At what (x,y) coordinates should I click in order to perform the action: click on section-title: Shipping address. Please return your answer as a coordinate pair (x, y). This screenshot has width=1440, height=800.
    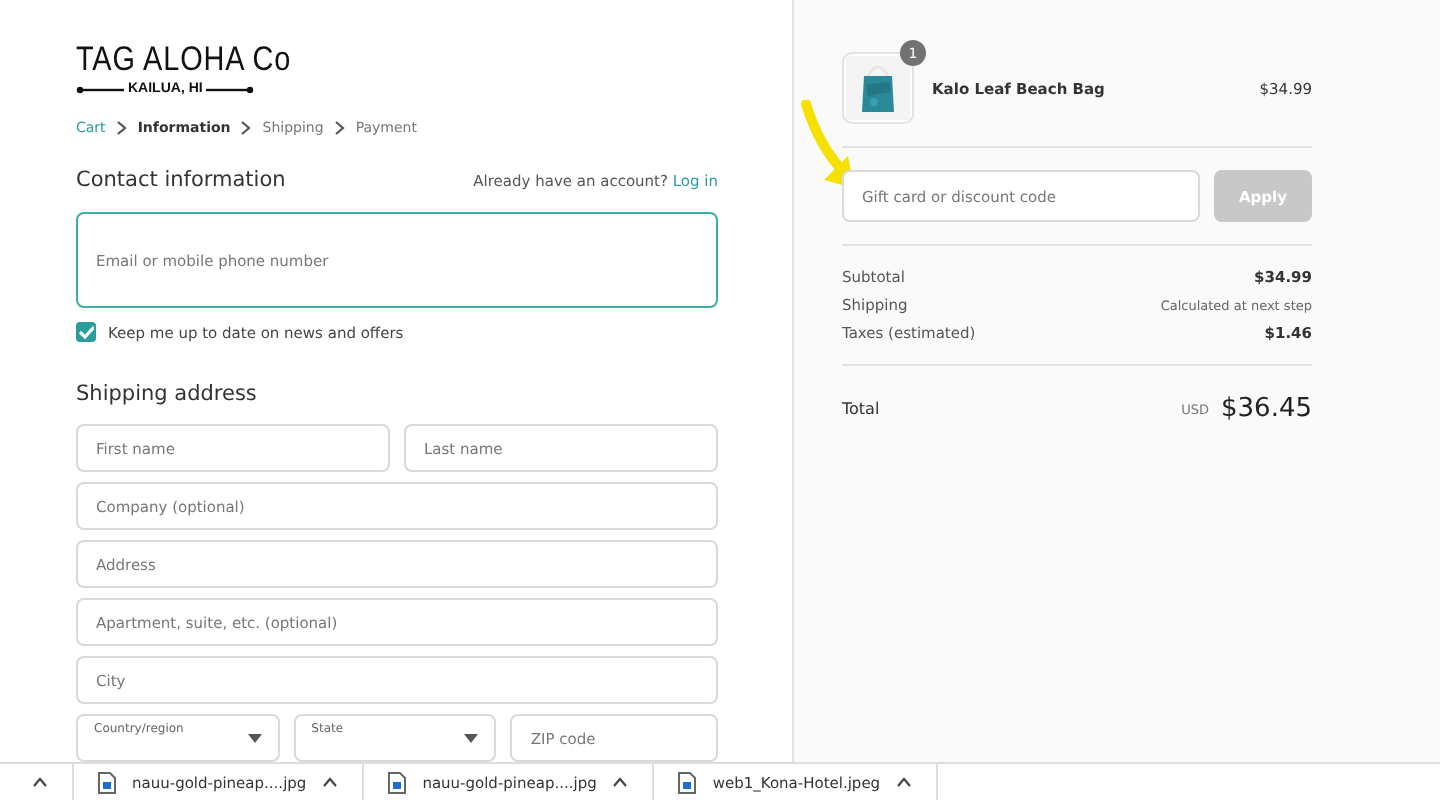
    Looking at the image, I should click on (166, 394).